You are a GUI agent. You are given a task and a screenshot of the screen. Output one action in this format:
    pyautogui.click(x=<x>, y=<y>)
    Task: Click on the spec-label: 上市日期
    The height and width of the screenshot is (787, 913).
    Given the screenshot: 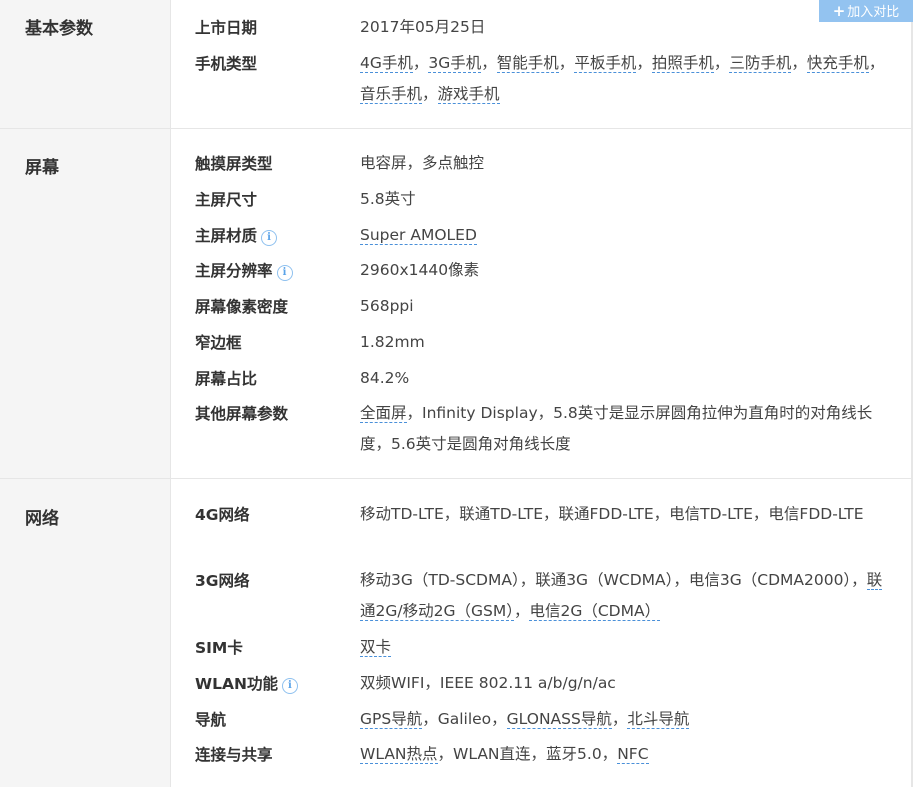 What is the action you would take?
    pyautogui.click(x=226, y=28)
    